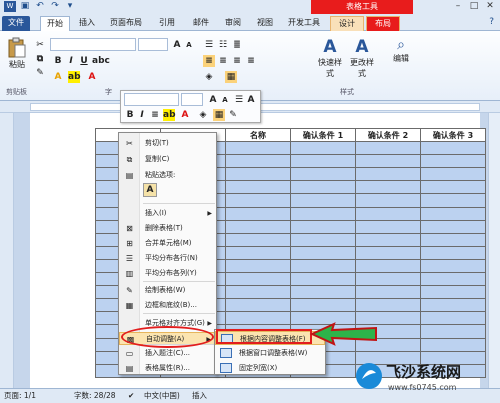  I want to click on tab-page-layout: 页面布局, so click(126, 23).